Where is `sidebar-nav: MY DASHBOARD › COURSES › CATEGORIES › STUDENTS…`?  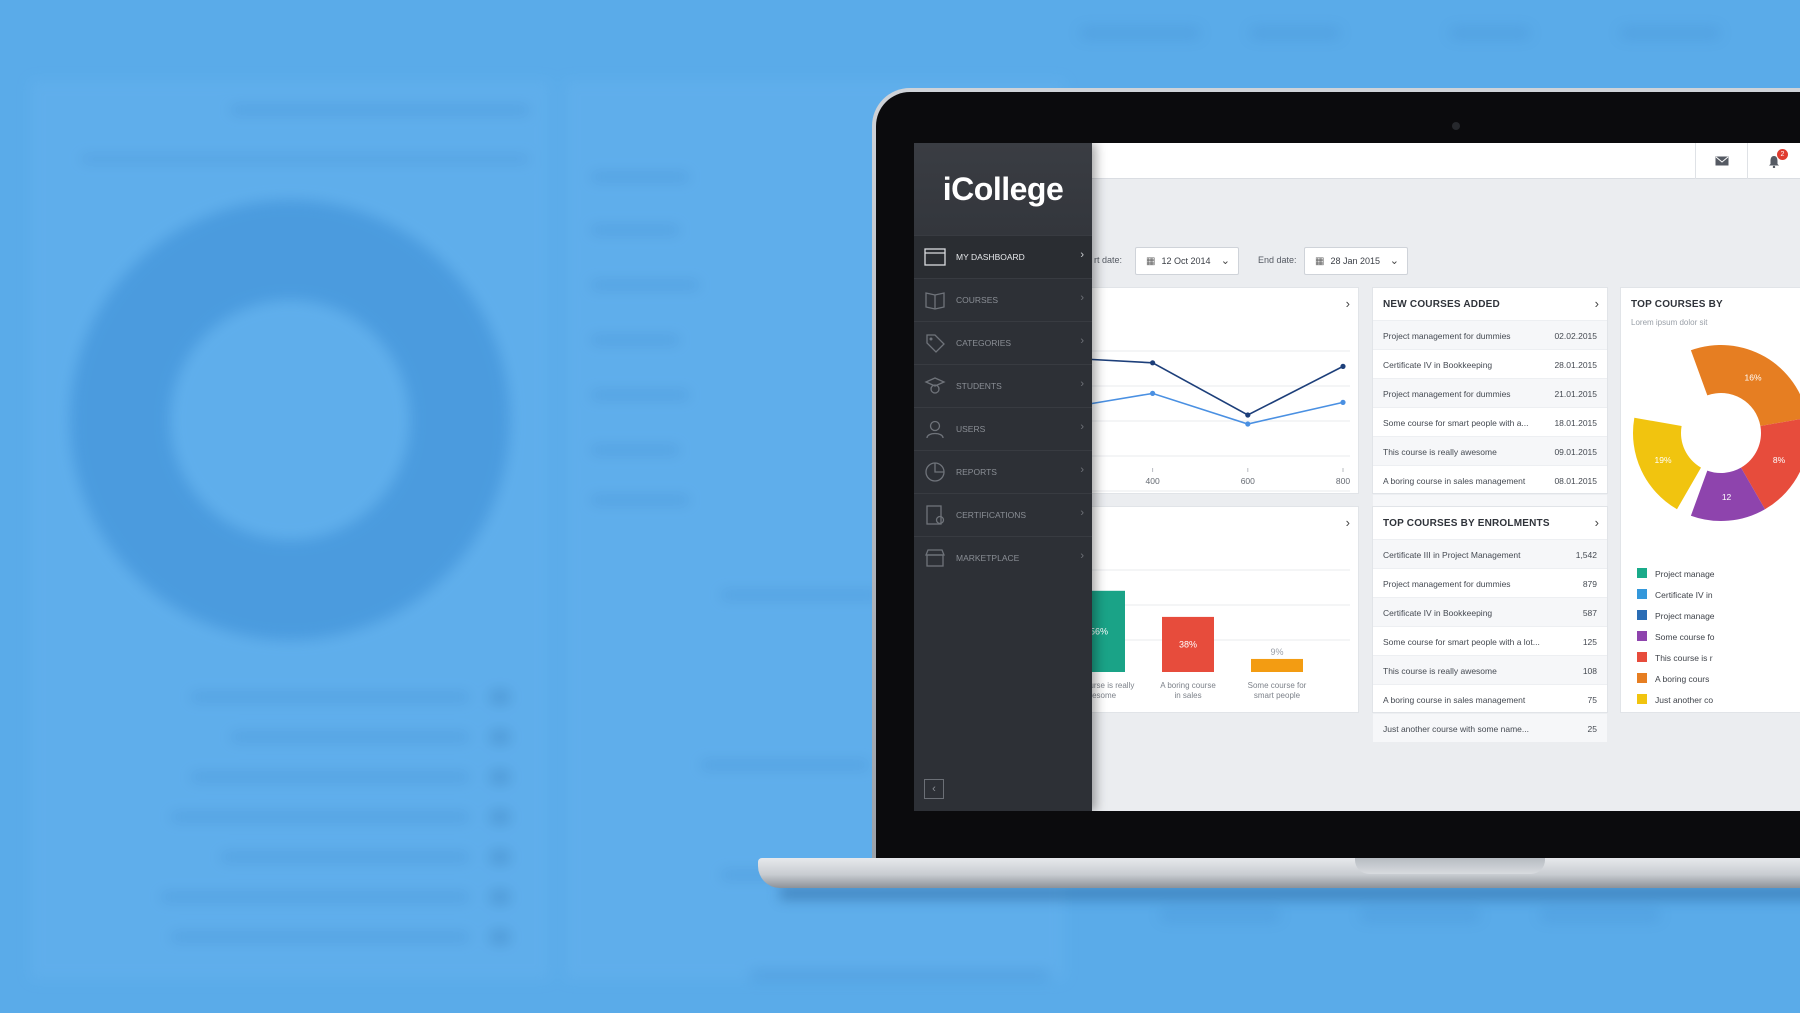
sidebar-nav: MY DASHBOARD › COURSES › CATEGORIES › STUDENTS… is located at coordinates (1003, 407).